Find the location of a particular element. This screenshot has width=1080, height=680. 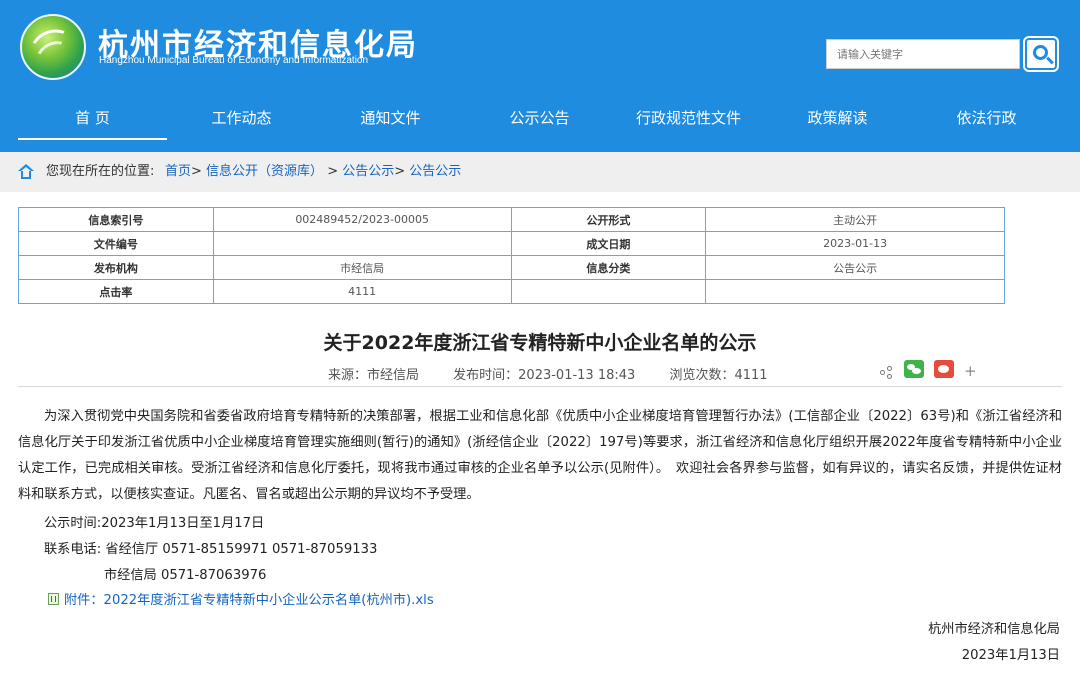

open-form-value: 主动公开 is located at coordinates (855, 219).